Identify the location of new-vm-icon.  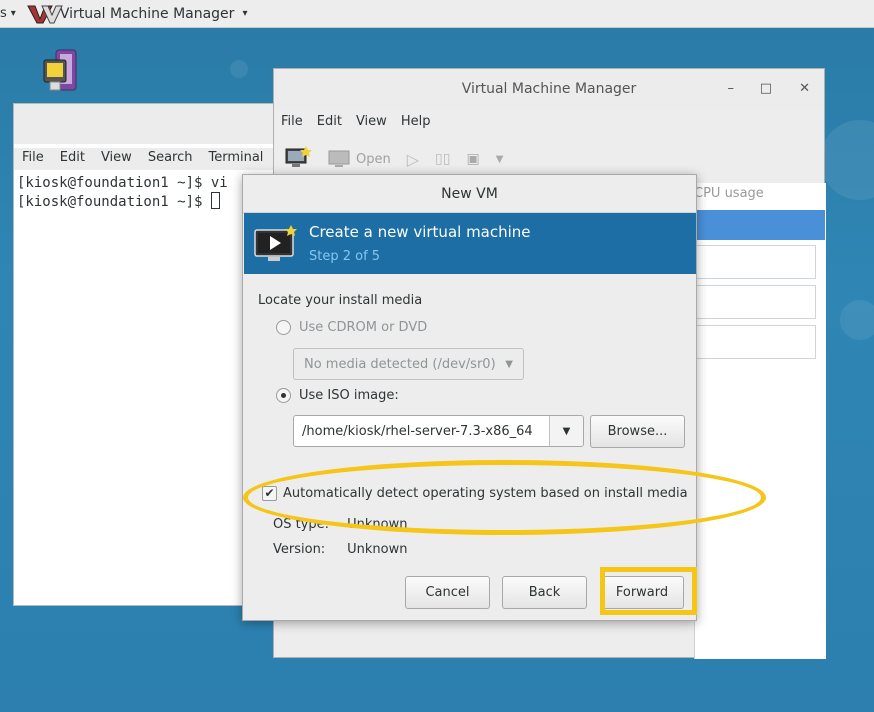
(298, 159).